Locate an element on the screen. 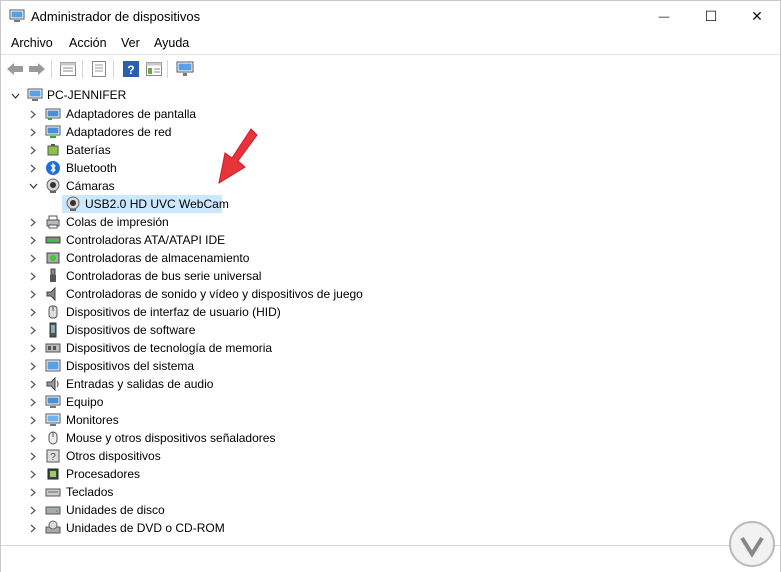  details-view-icon is located at coordinates (154, 69).